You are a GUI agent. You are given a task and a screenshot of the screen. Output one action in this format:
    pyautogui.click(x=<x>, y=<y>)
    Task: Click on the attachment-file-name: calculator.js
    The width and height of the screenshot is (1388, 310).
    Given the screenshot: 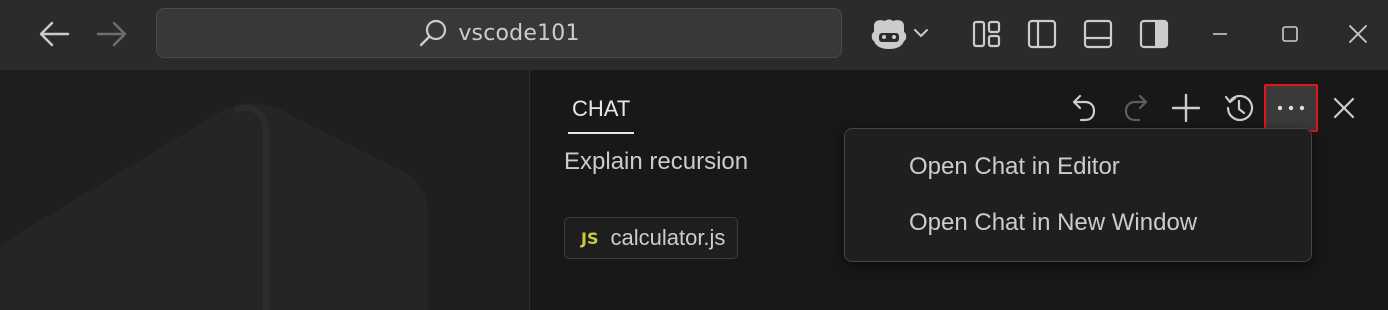 What is the action you would take?
    pyautogui.click(x=668, y=237)
    